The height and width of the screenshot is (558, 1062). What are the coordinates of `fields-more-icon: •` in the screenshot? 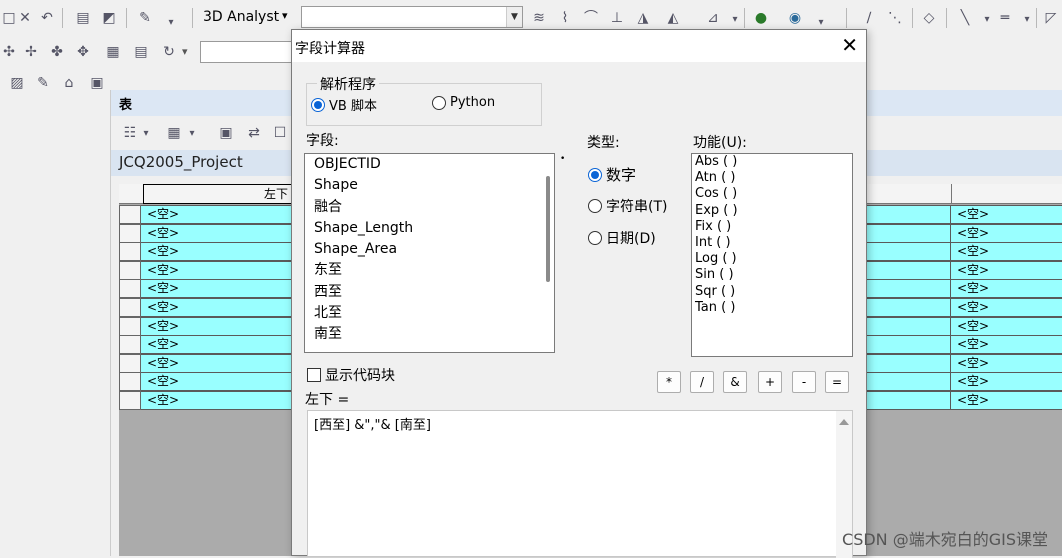 It's located at (562, 159).